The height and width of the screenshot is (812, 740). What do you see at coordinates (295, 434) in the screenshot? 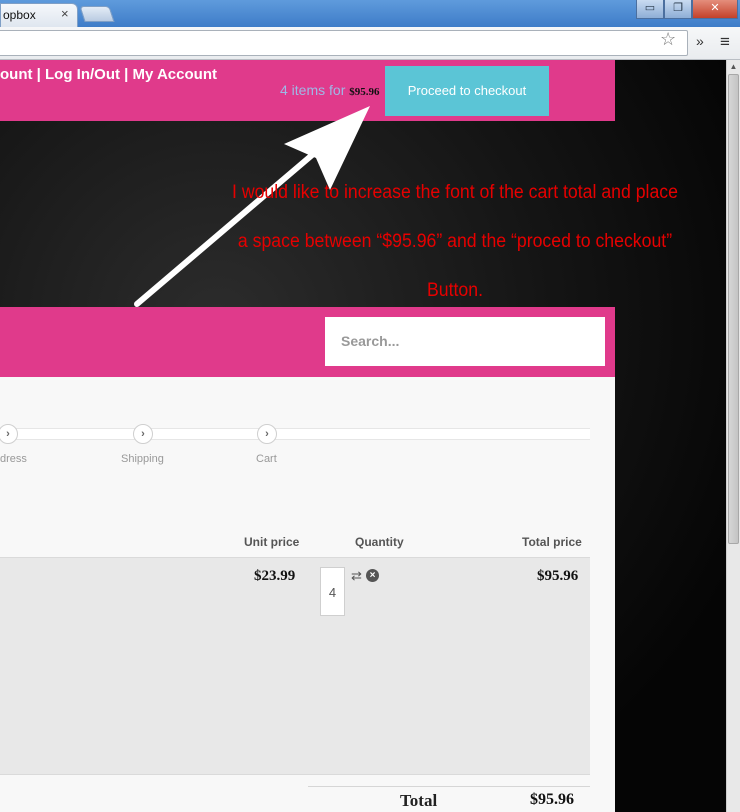
I see `checkout-progress-line` at bounding box center [295, 434].